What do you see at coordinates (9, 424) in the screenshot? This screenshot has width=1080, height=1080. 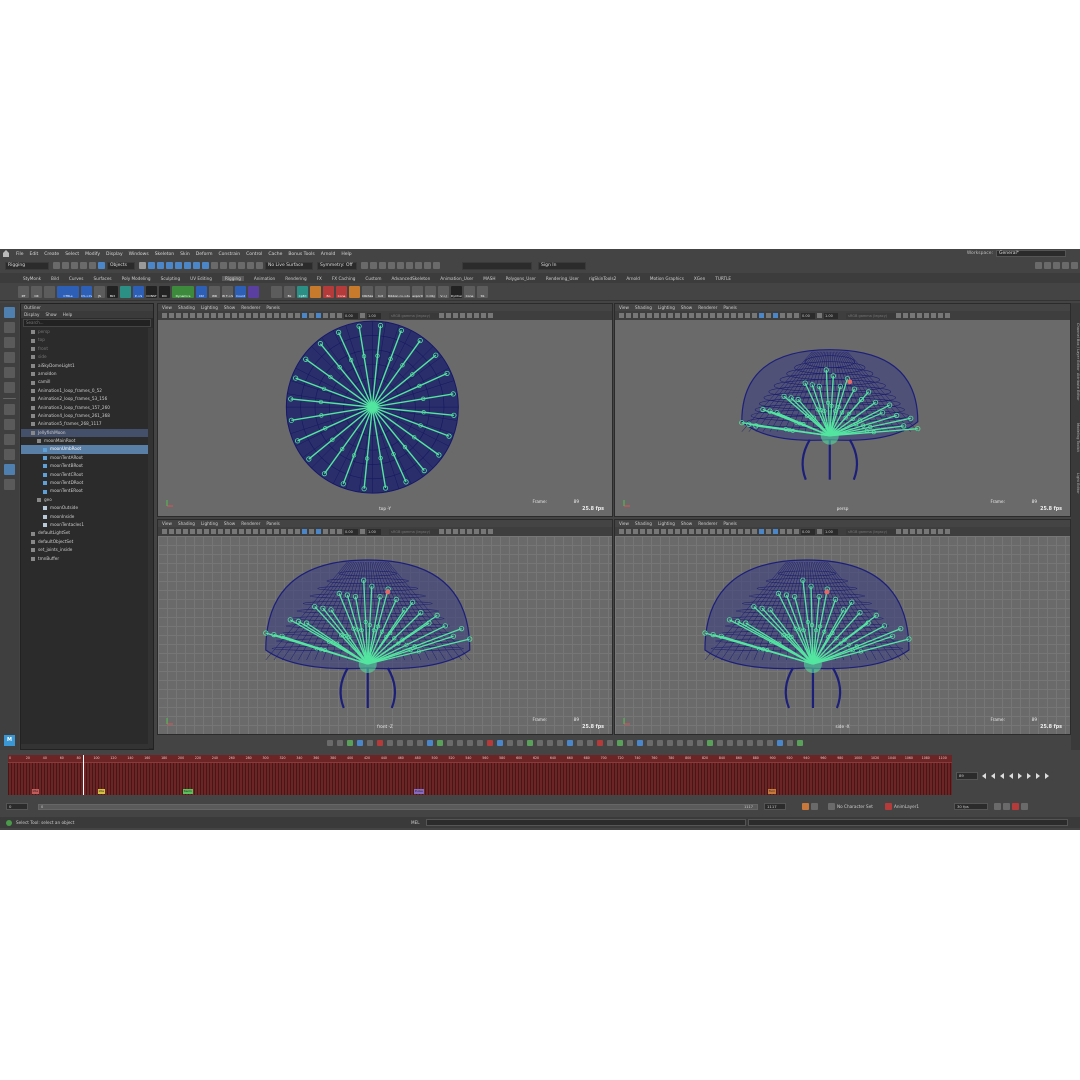 I see `four-pane-layout-icon` at bounding box center [9, 424].